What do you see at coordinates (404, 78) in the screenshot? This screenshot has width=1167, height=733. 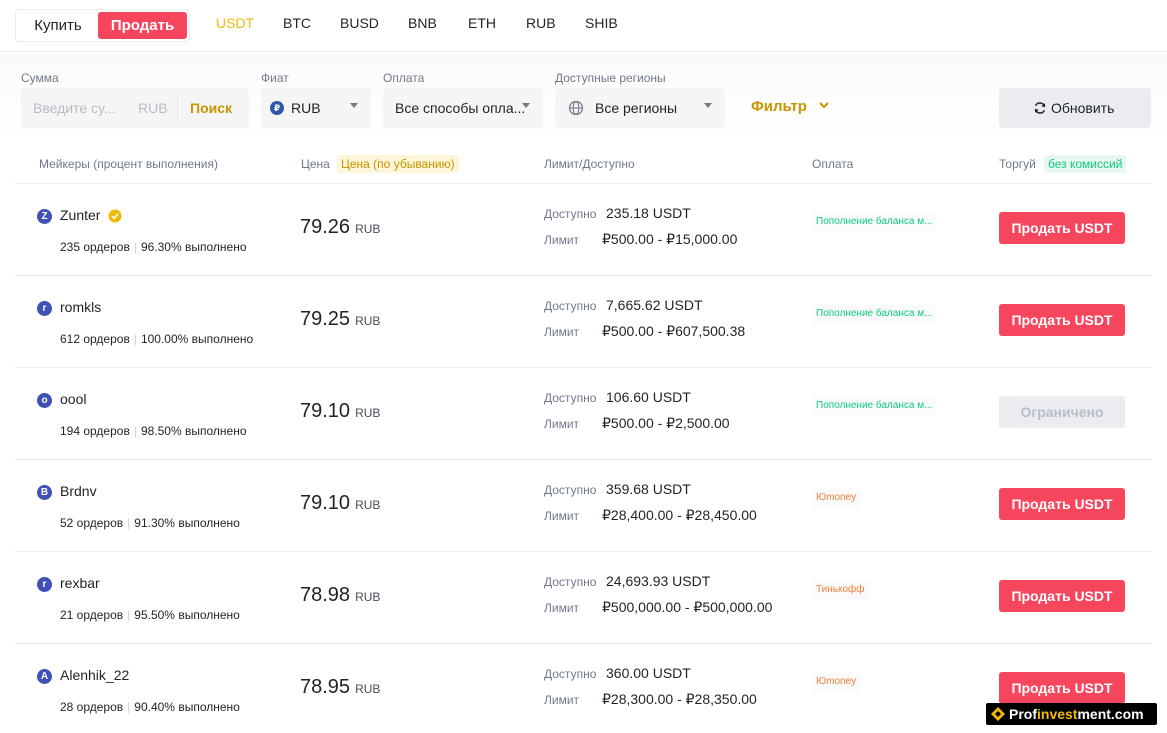 I see `payment-label: Оплата` at bounding box center [404, 78].